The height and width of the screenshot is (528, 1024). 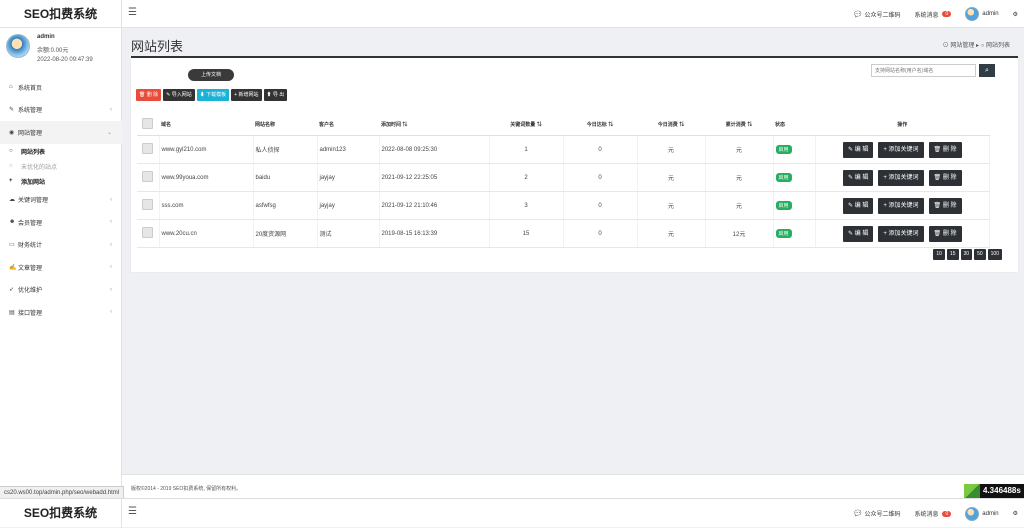 I want to click on row-domain: www.20cu.cn, so click(x=206, y=233).